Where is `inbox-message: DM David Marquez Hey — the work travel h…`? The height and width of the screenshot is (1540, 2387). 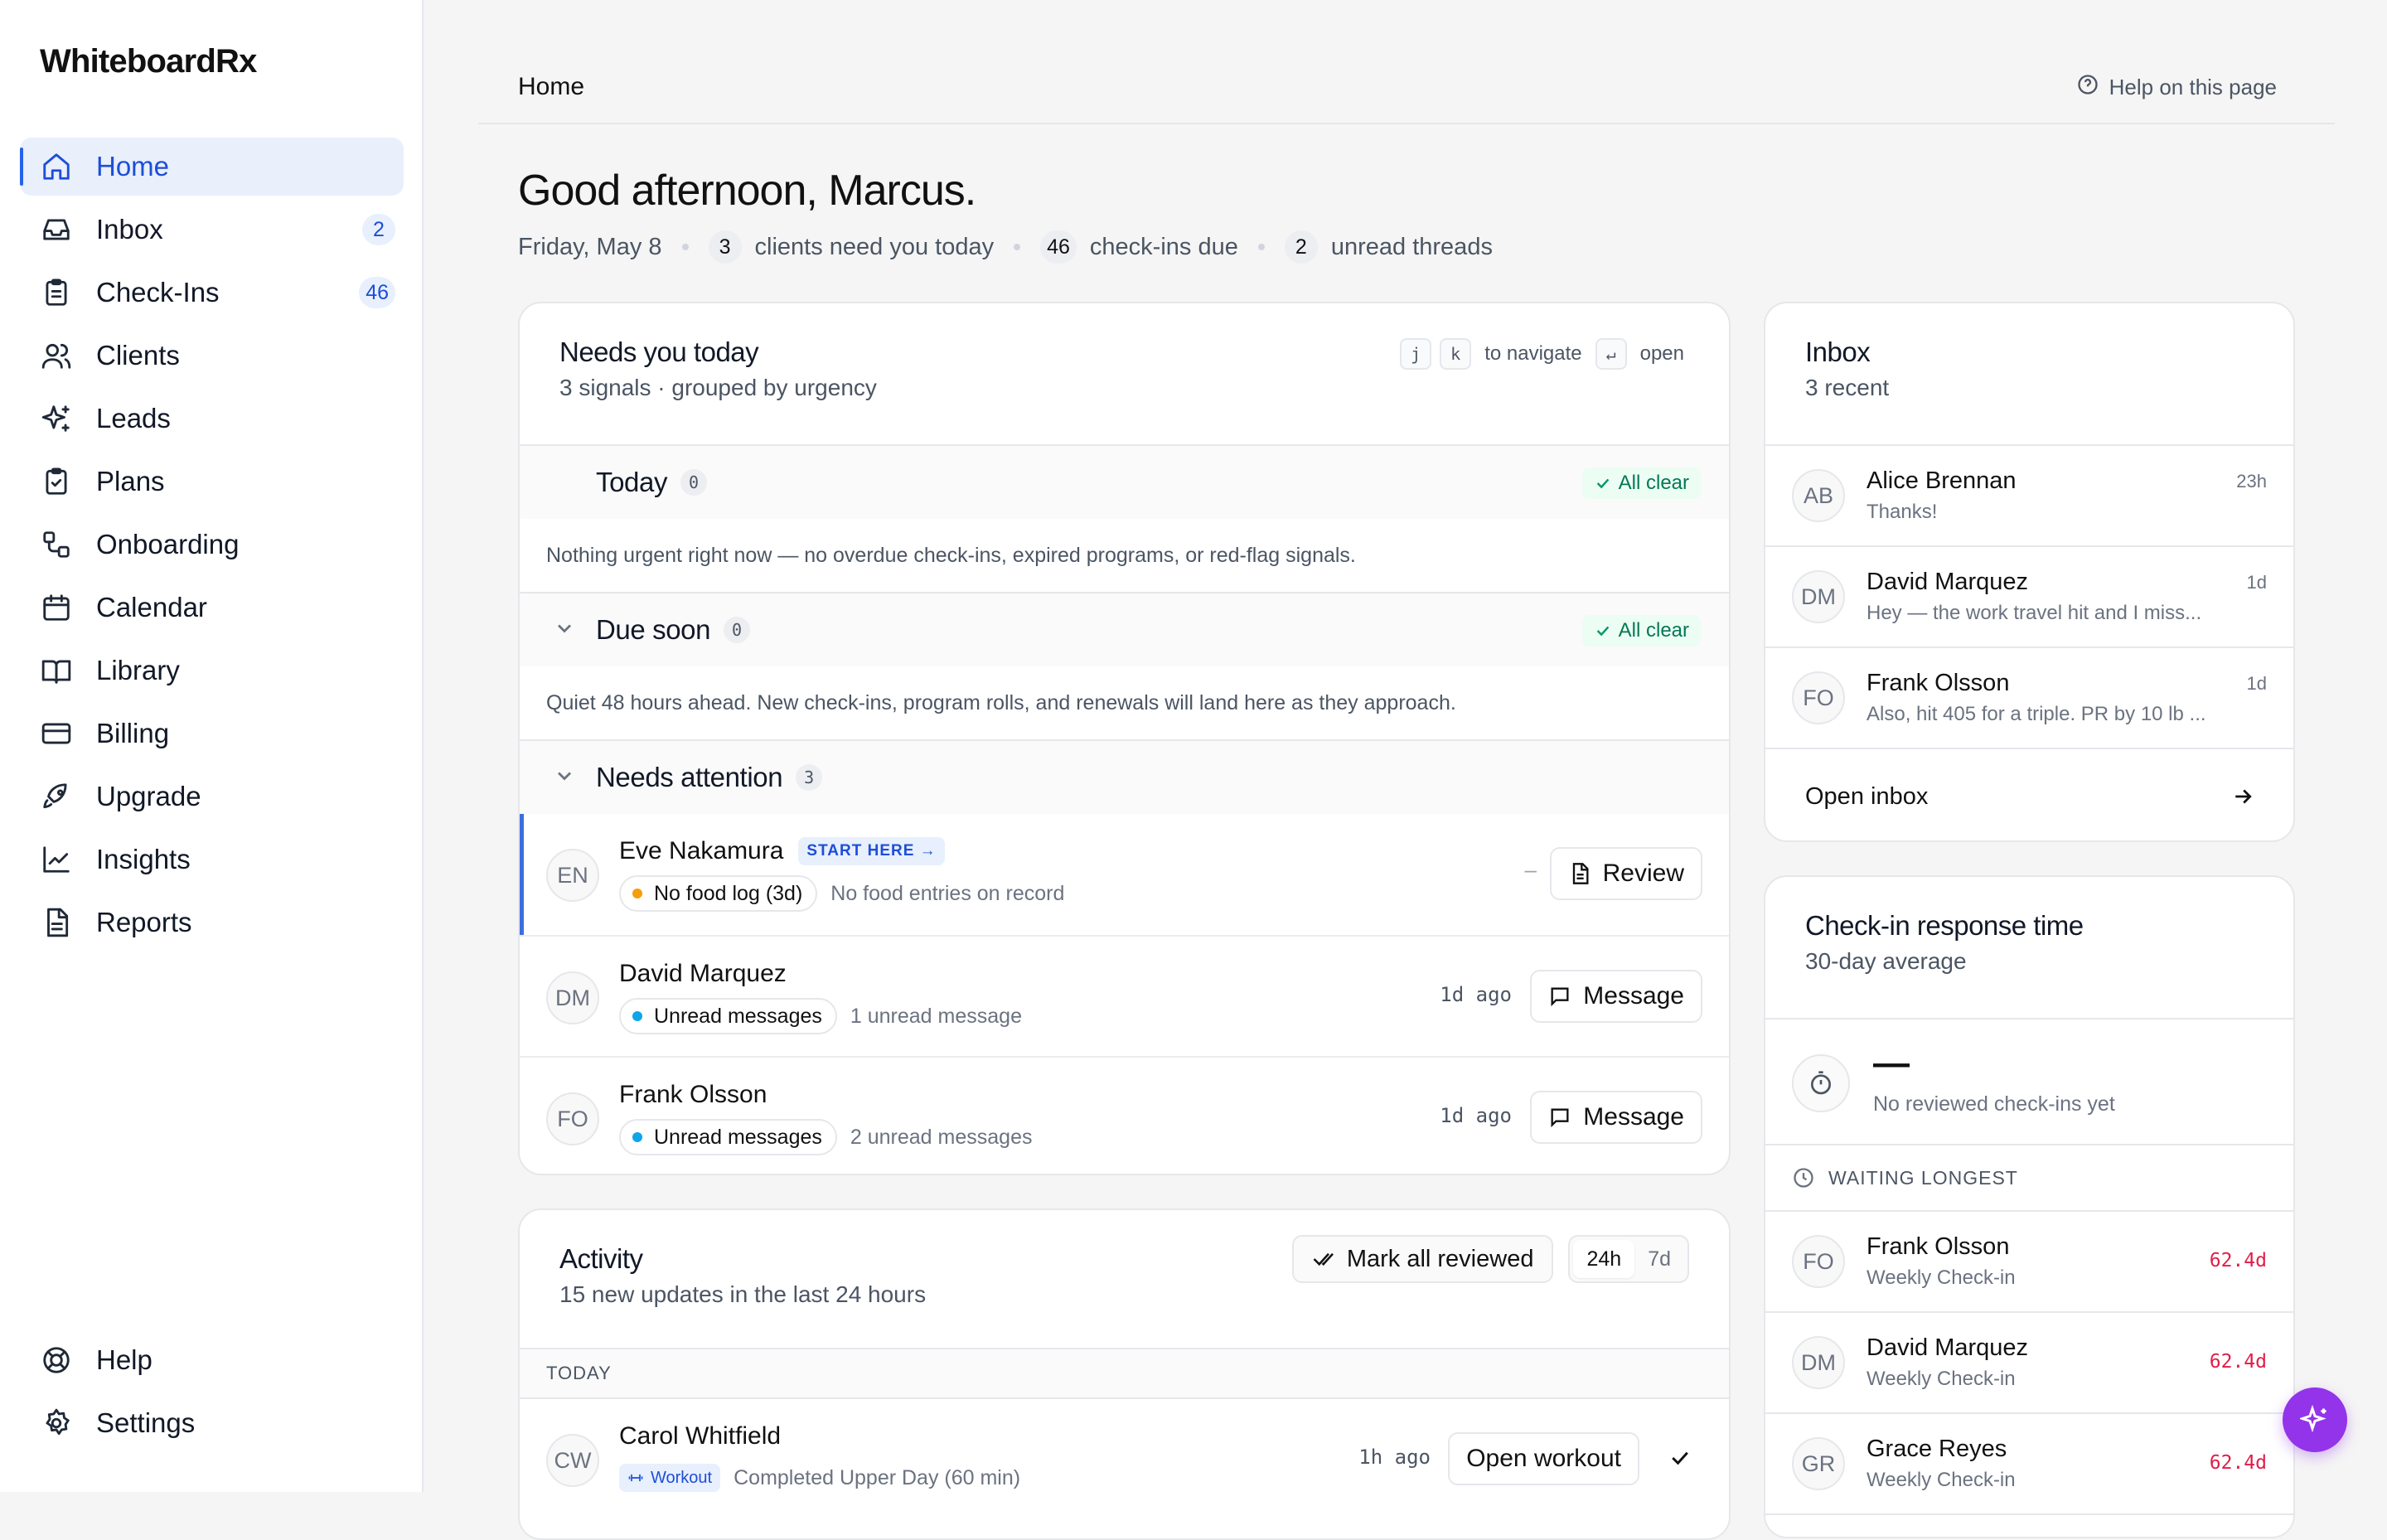 inbox-message: DM David Marquez Hey — the work travel h… is located at coordinates (2029, 597).